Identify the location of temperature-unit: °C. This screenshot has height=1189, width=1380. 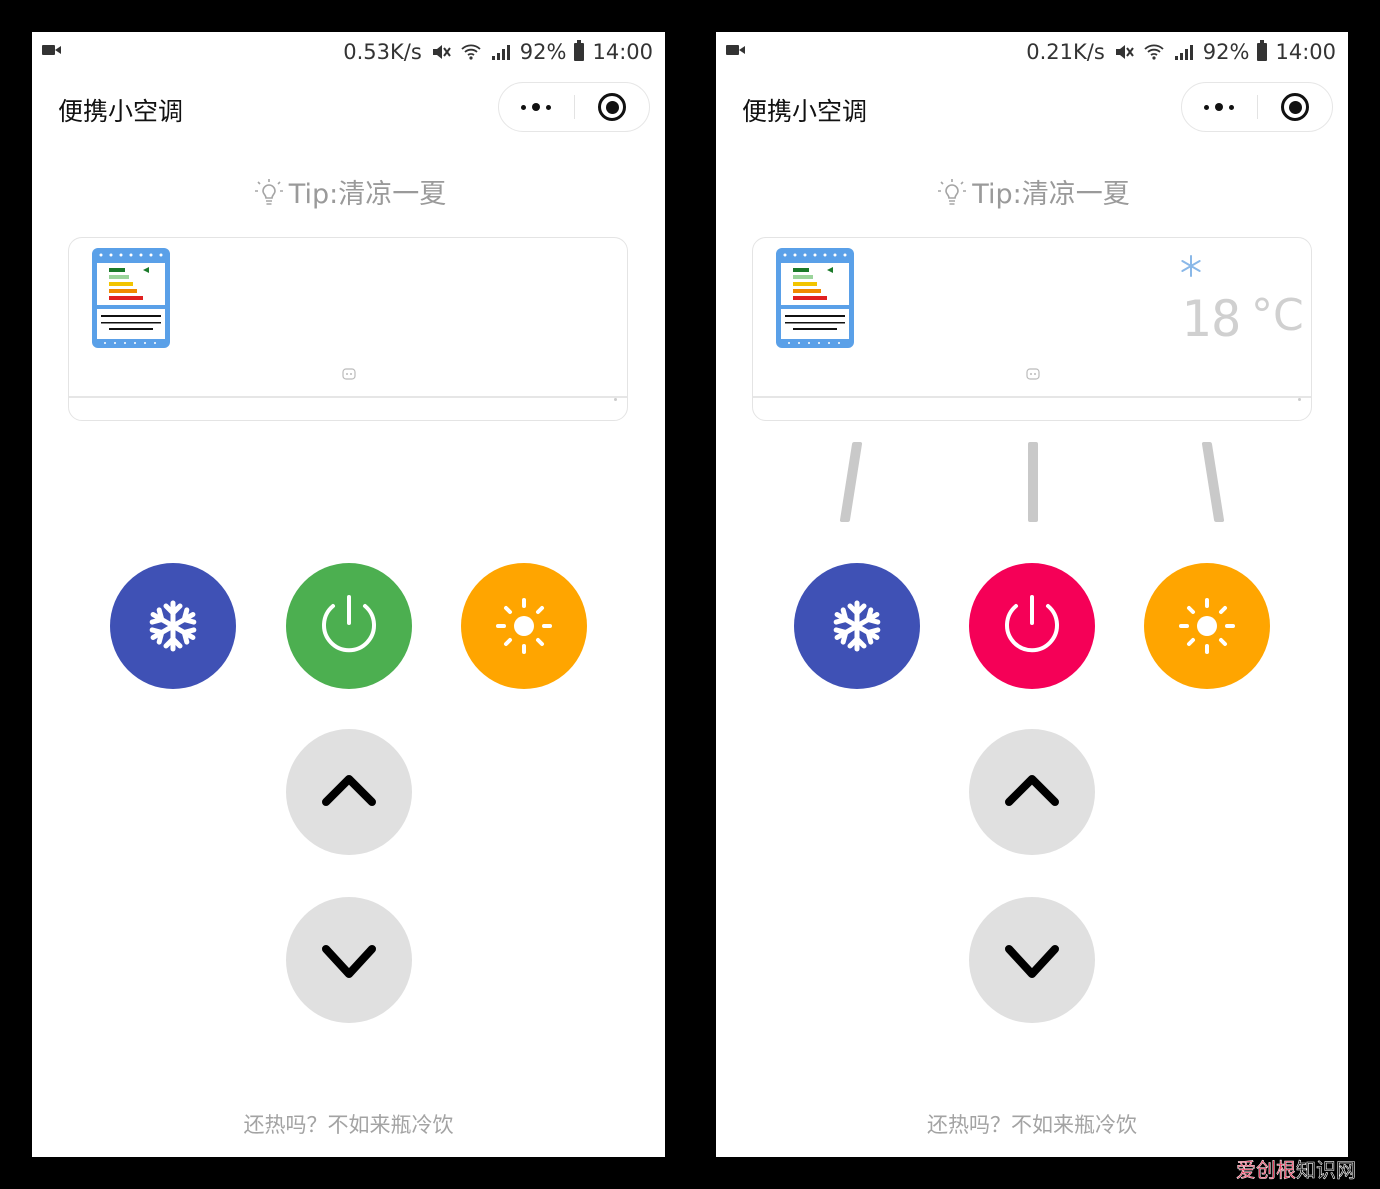
(1277, 315).